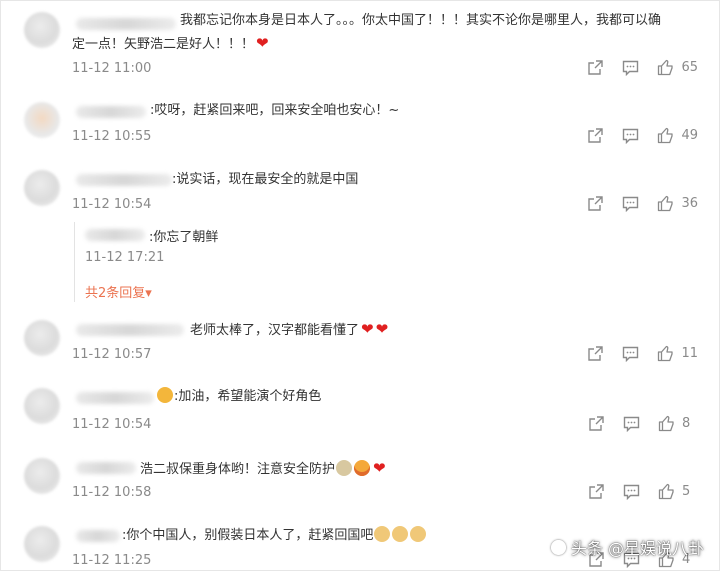  I want to click on like-button: 11, so click(677, 353).